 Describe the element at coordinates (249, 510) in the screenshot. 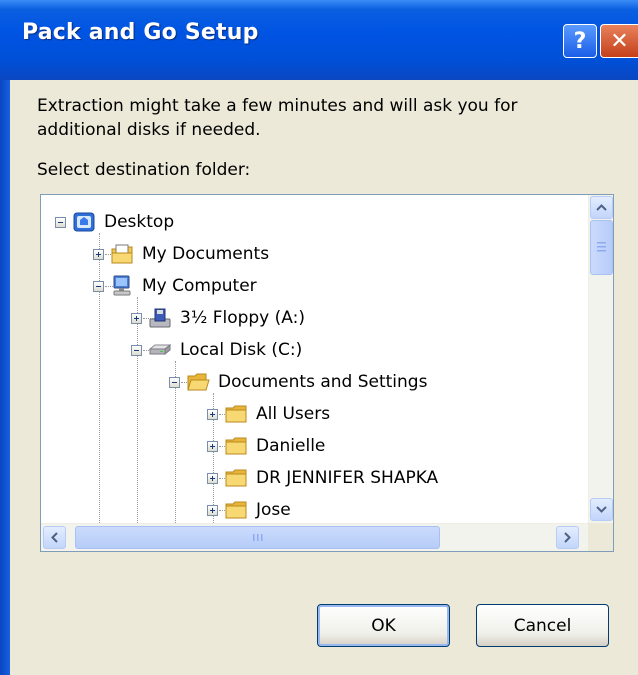

I see `tree-node-jose: Jose` at that location.